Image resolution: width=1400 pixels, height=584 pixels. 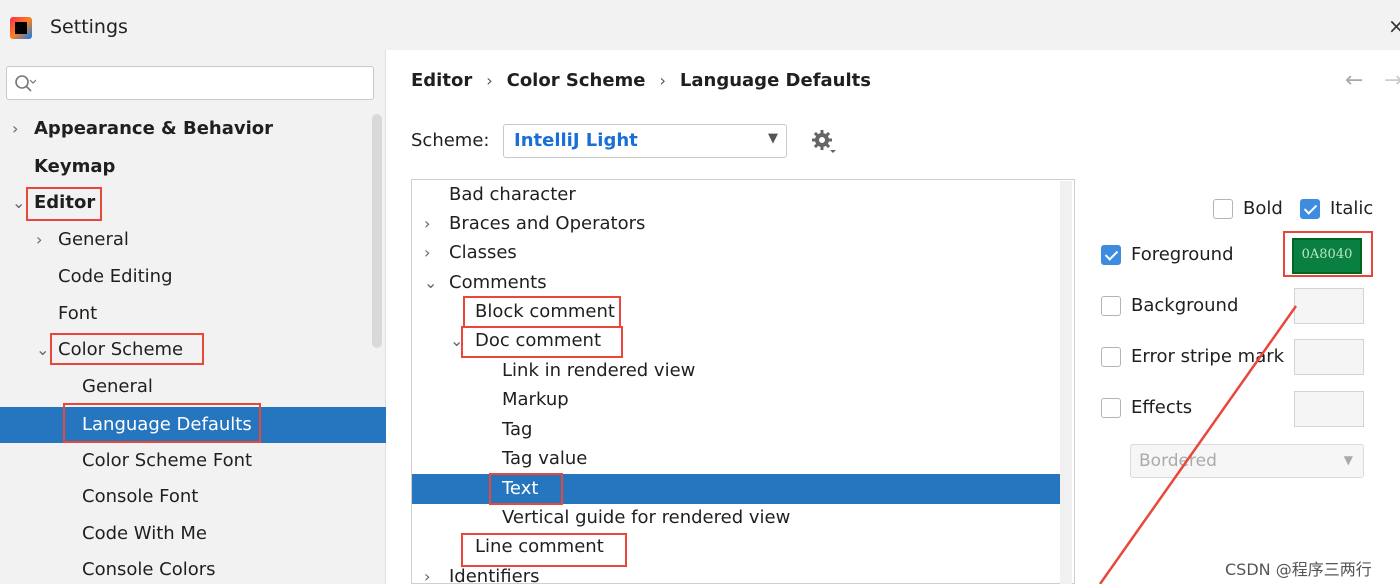 What do you see at coordinates (824, 142) in the screenshot?
I see `gear-icon` at bounding box center [824, 142].